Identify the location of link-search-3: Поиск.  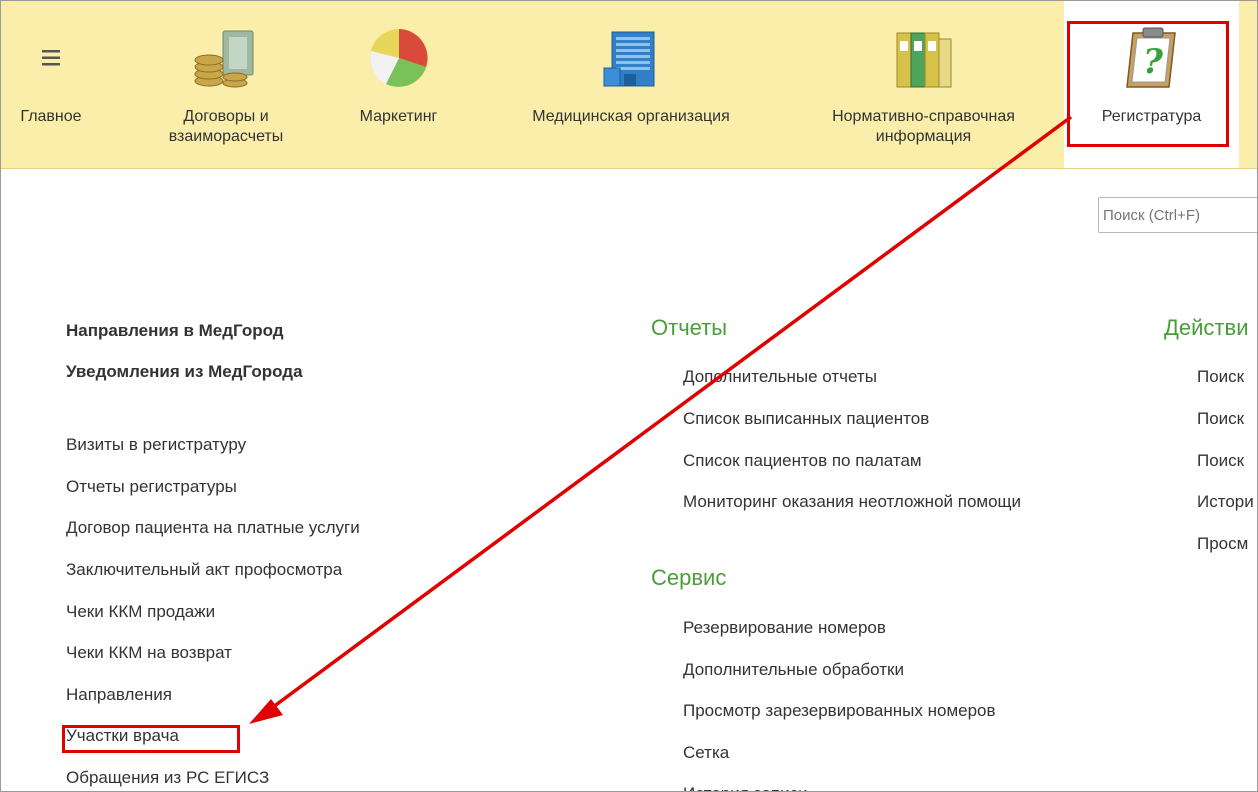
(1220, 461).